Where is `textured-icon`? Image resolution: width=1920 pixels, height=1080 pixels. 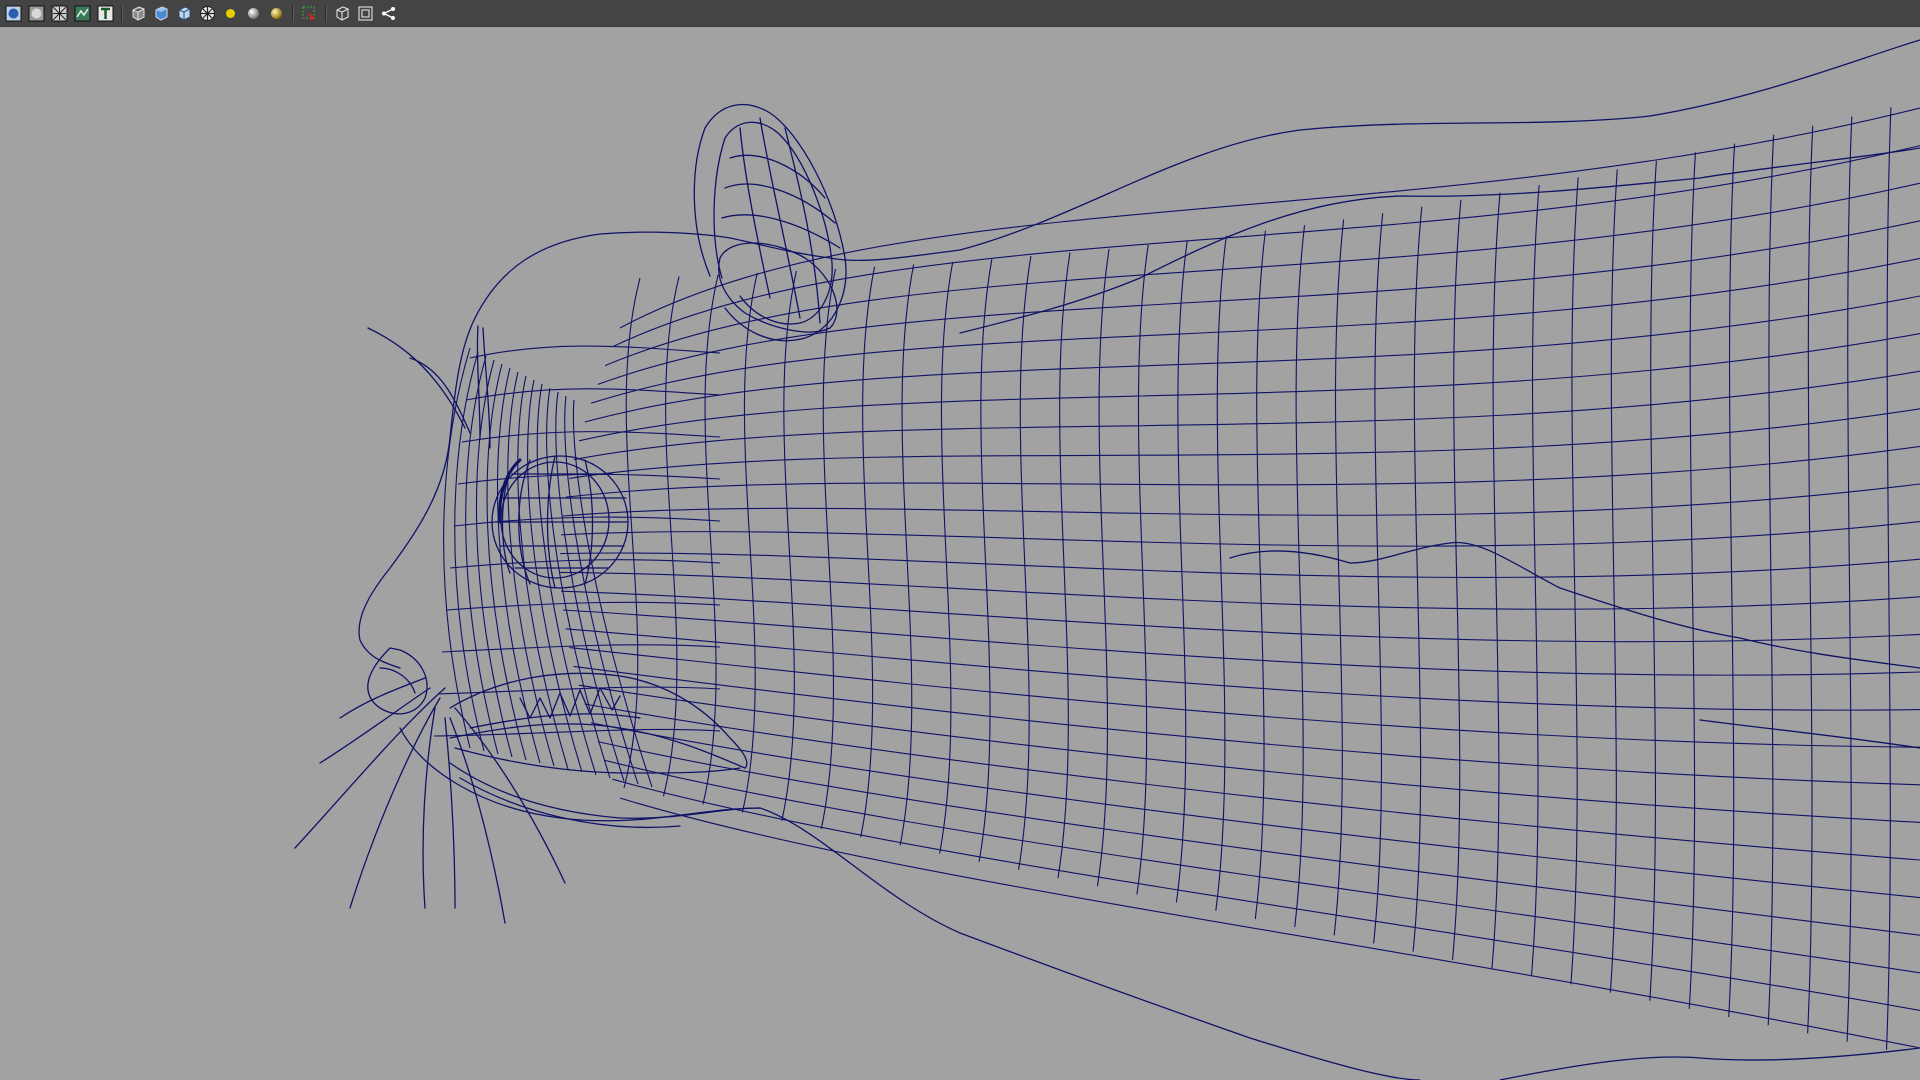
textured-icon is located at coordinates (82, 13).